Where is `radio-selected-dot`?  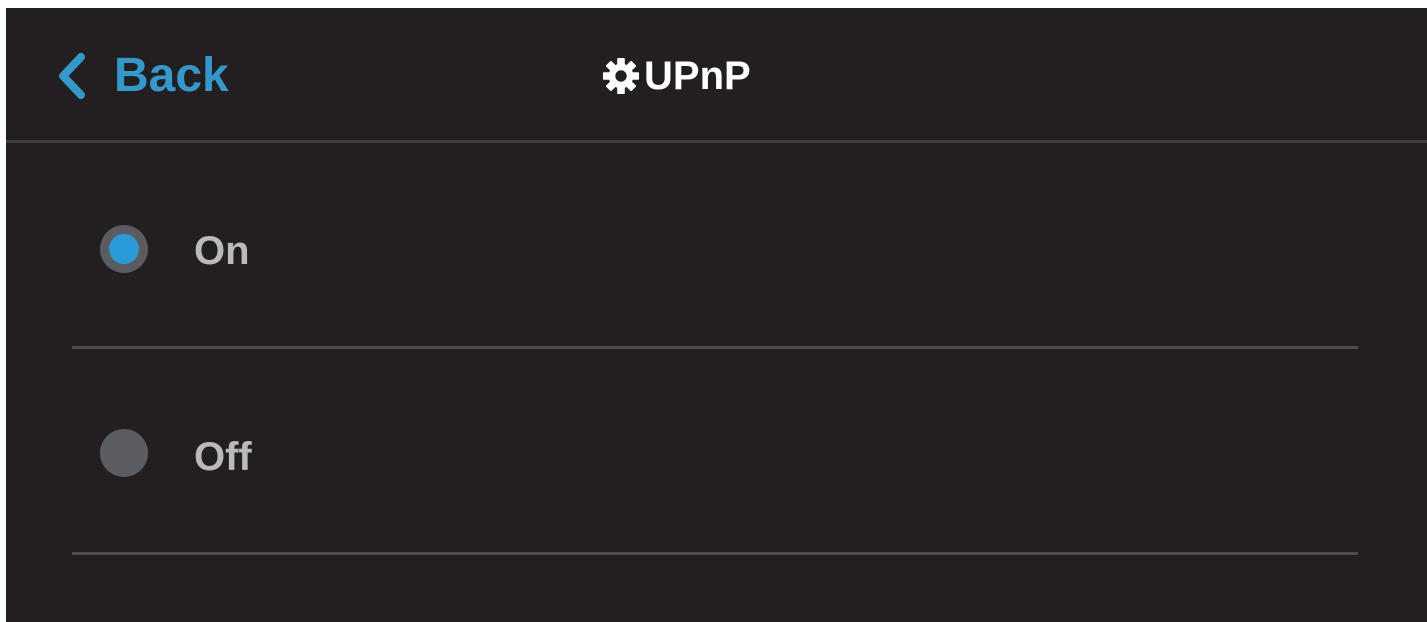
radio-selected-dot is located at coordinates (124, 249).